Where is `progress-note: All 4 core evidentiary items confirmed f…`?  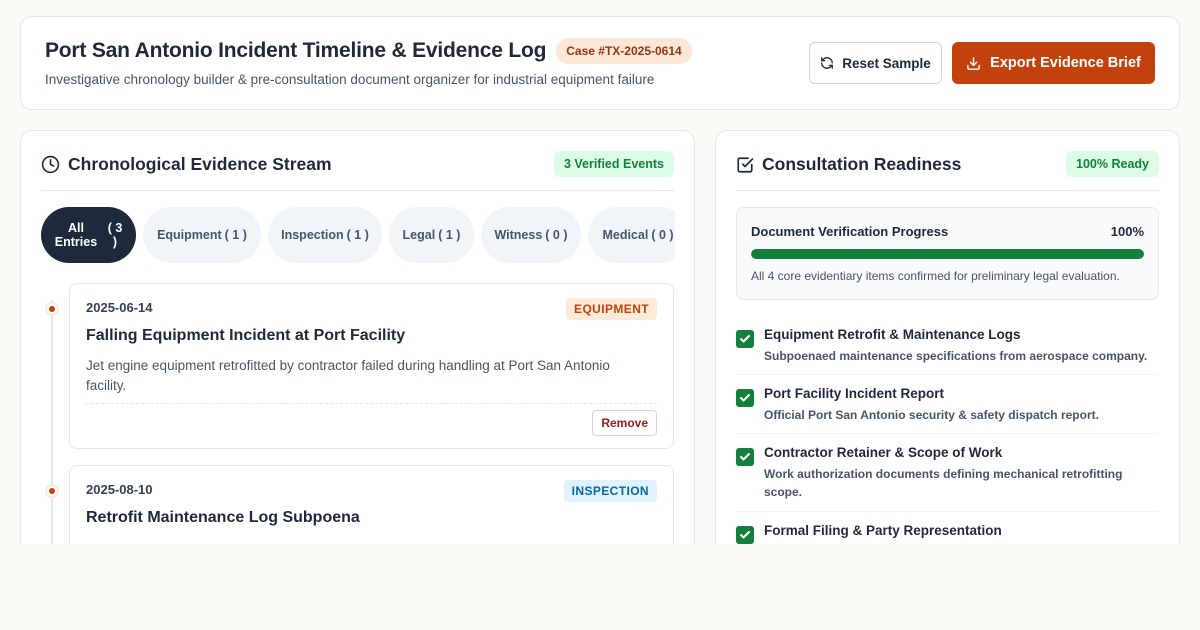 progress-note: All 4 core evidentiary items confirmed f… is located at coordinates (935, 276).